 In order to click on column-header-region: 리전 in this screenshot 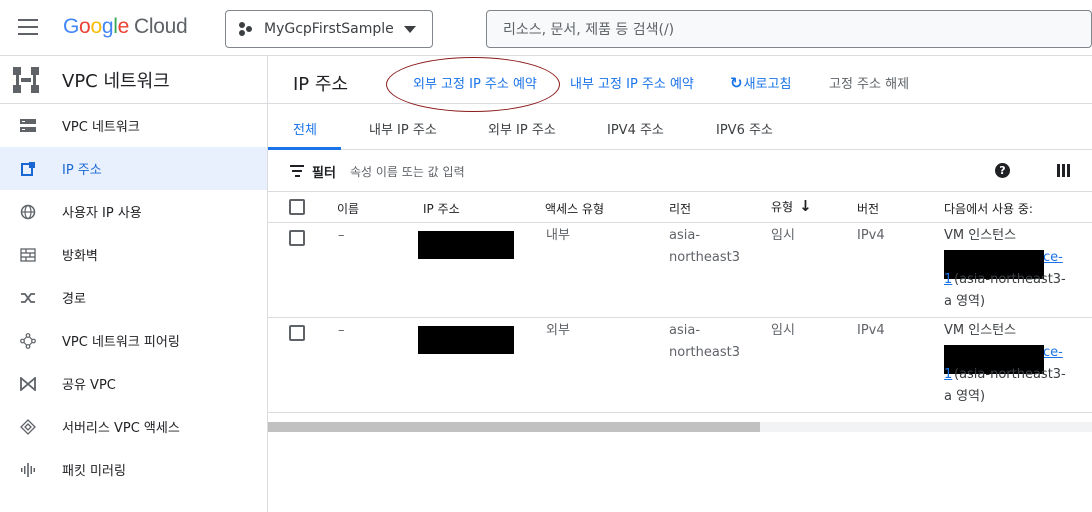, I will do `click(680, 208)`.